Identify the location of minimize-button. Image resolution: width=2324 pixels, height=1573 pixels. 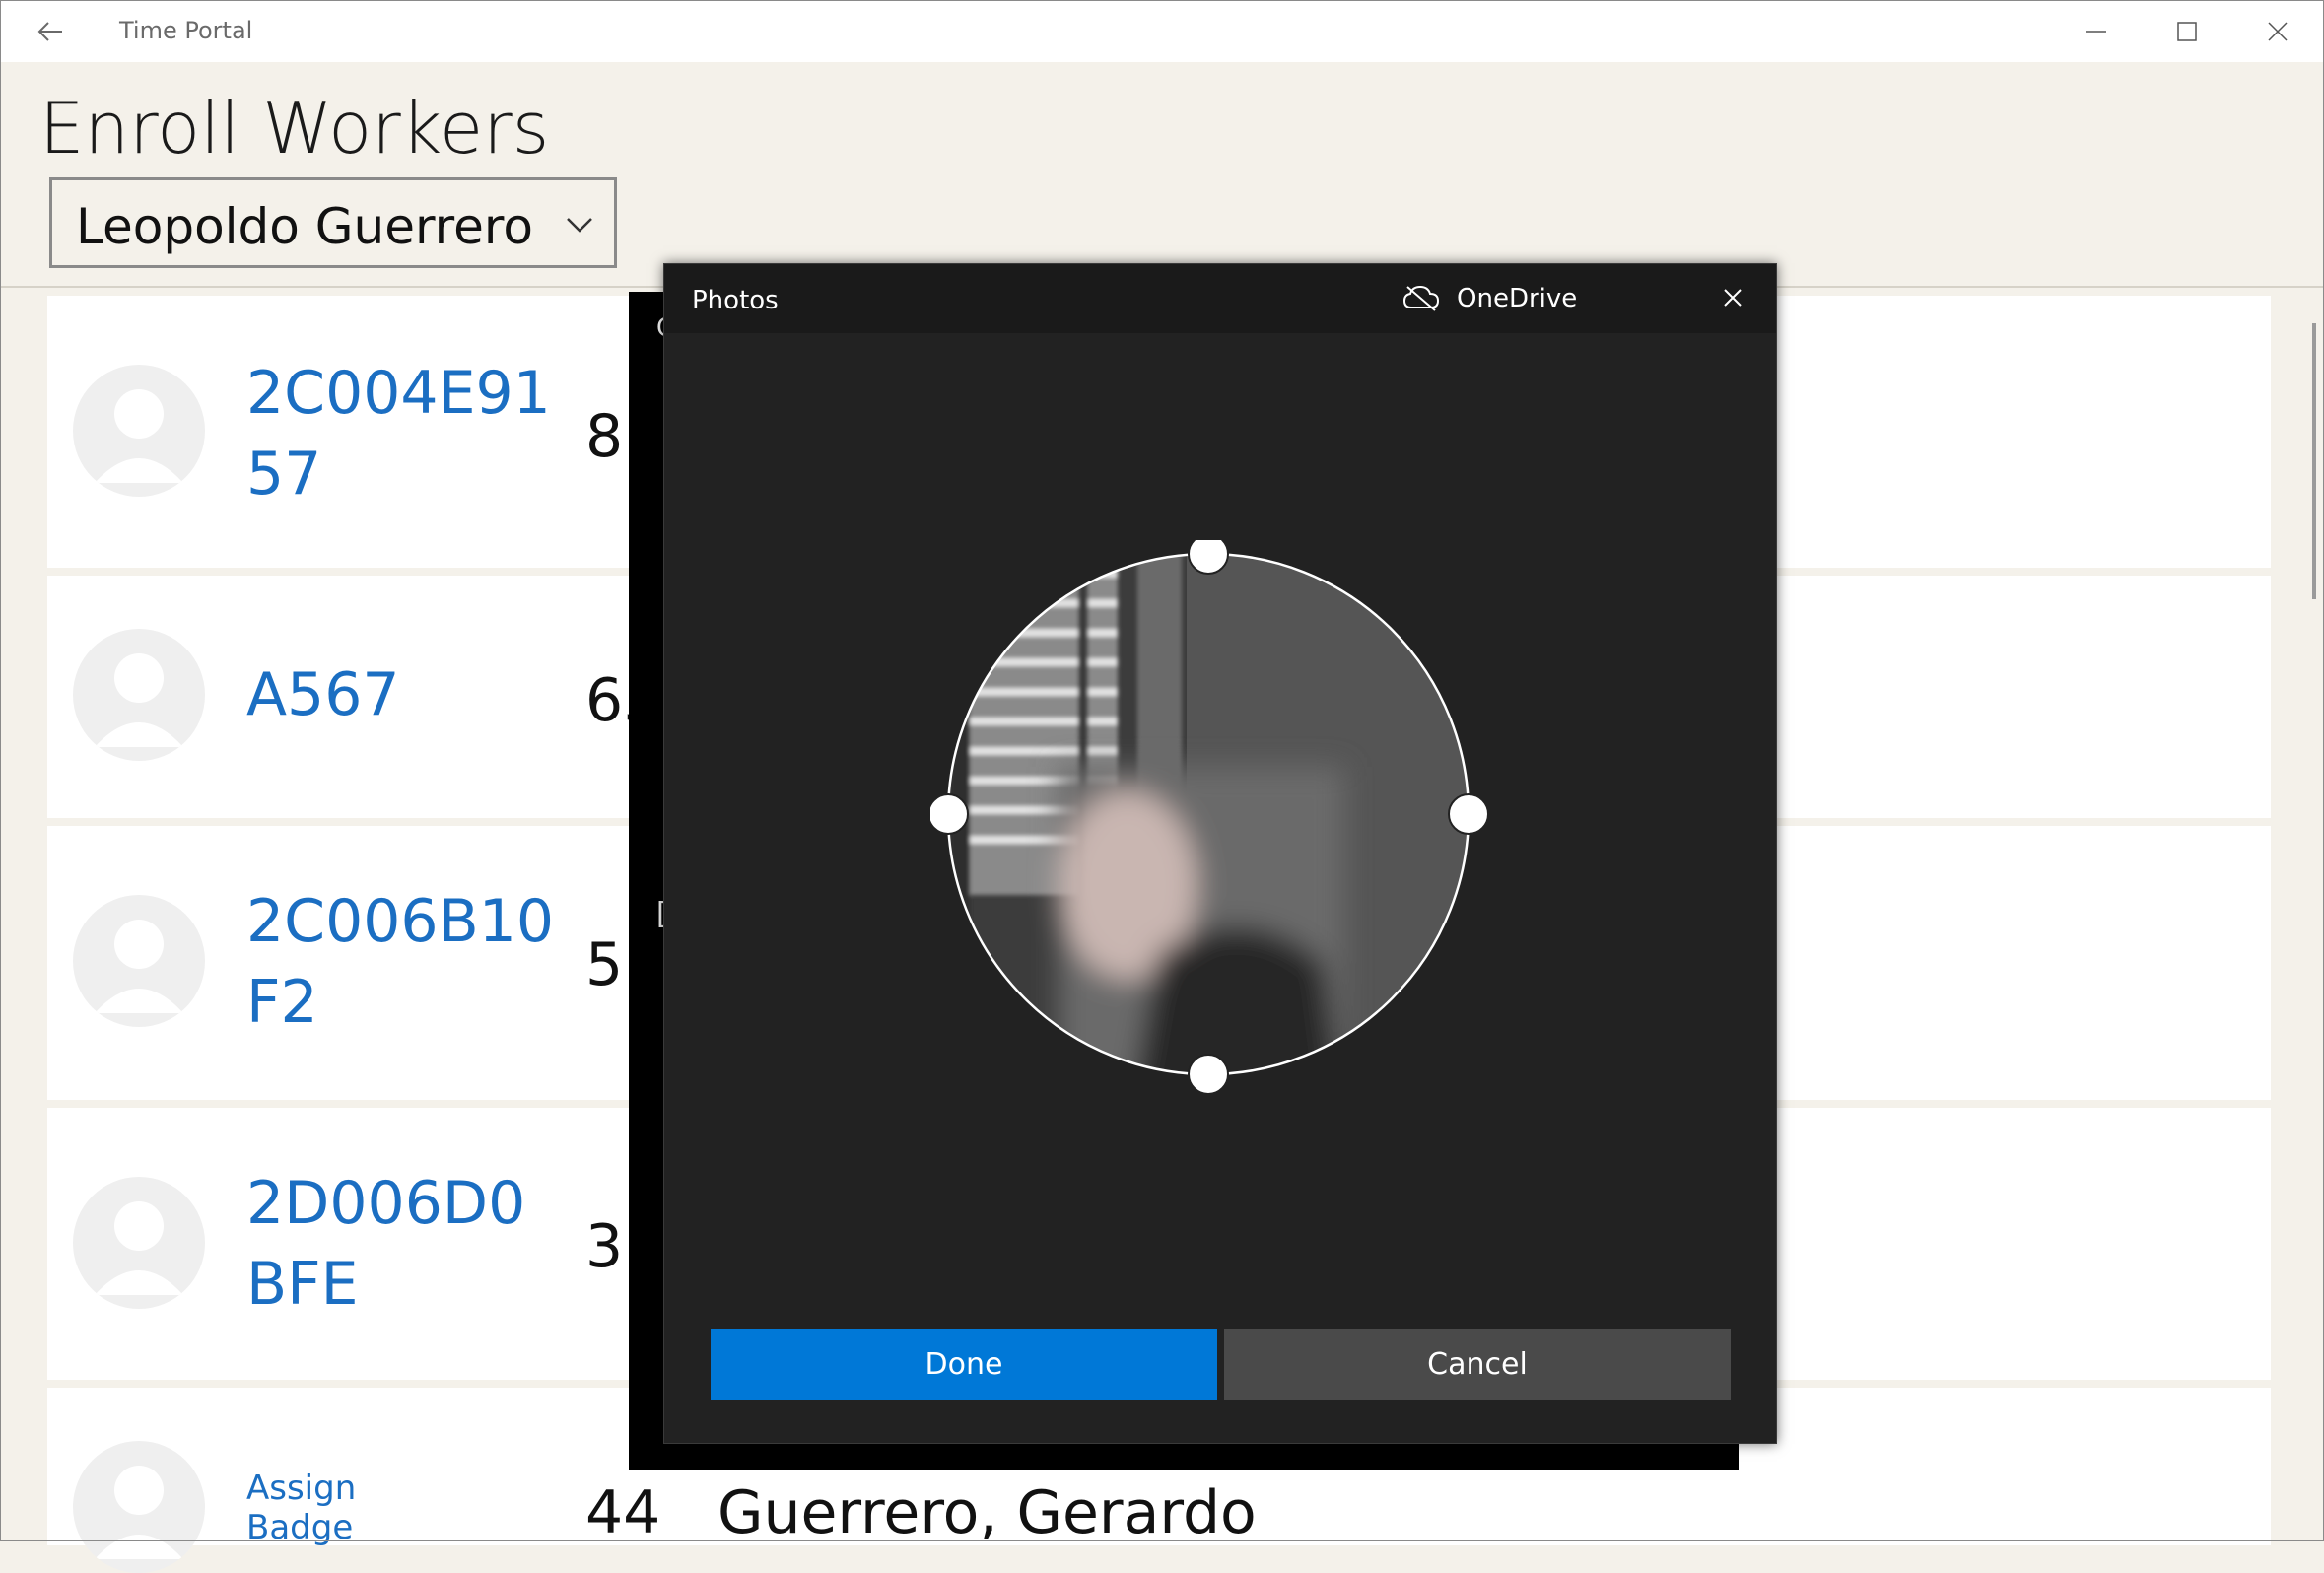
(2097, 32).